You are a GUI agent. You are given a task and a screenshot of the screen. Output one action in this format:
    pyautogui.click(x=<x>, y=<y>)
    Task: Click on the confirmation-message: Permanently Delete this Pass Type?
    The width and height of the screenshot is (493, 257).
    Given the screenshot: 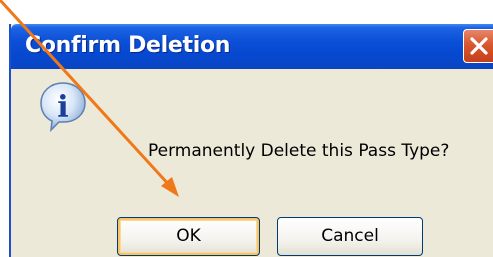 What is the action you would take?
    pyautogui.click(x=299, y=151)
    